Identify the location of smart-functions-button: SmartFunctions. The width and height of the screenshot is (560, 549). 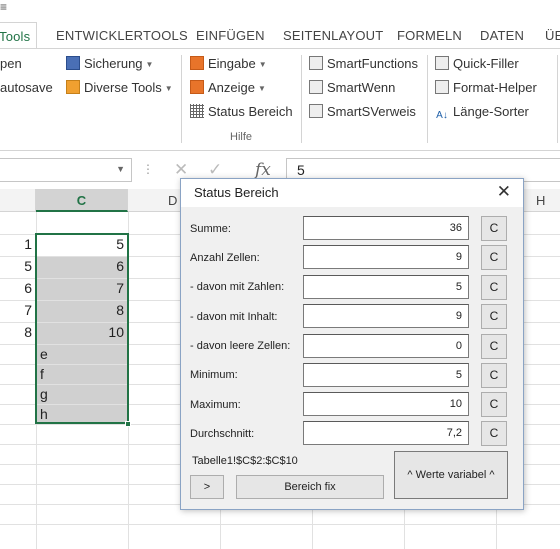
(363, 64).